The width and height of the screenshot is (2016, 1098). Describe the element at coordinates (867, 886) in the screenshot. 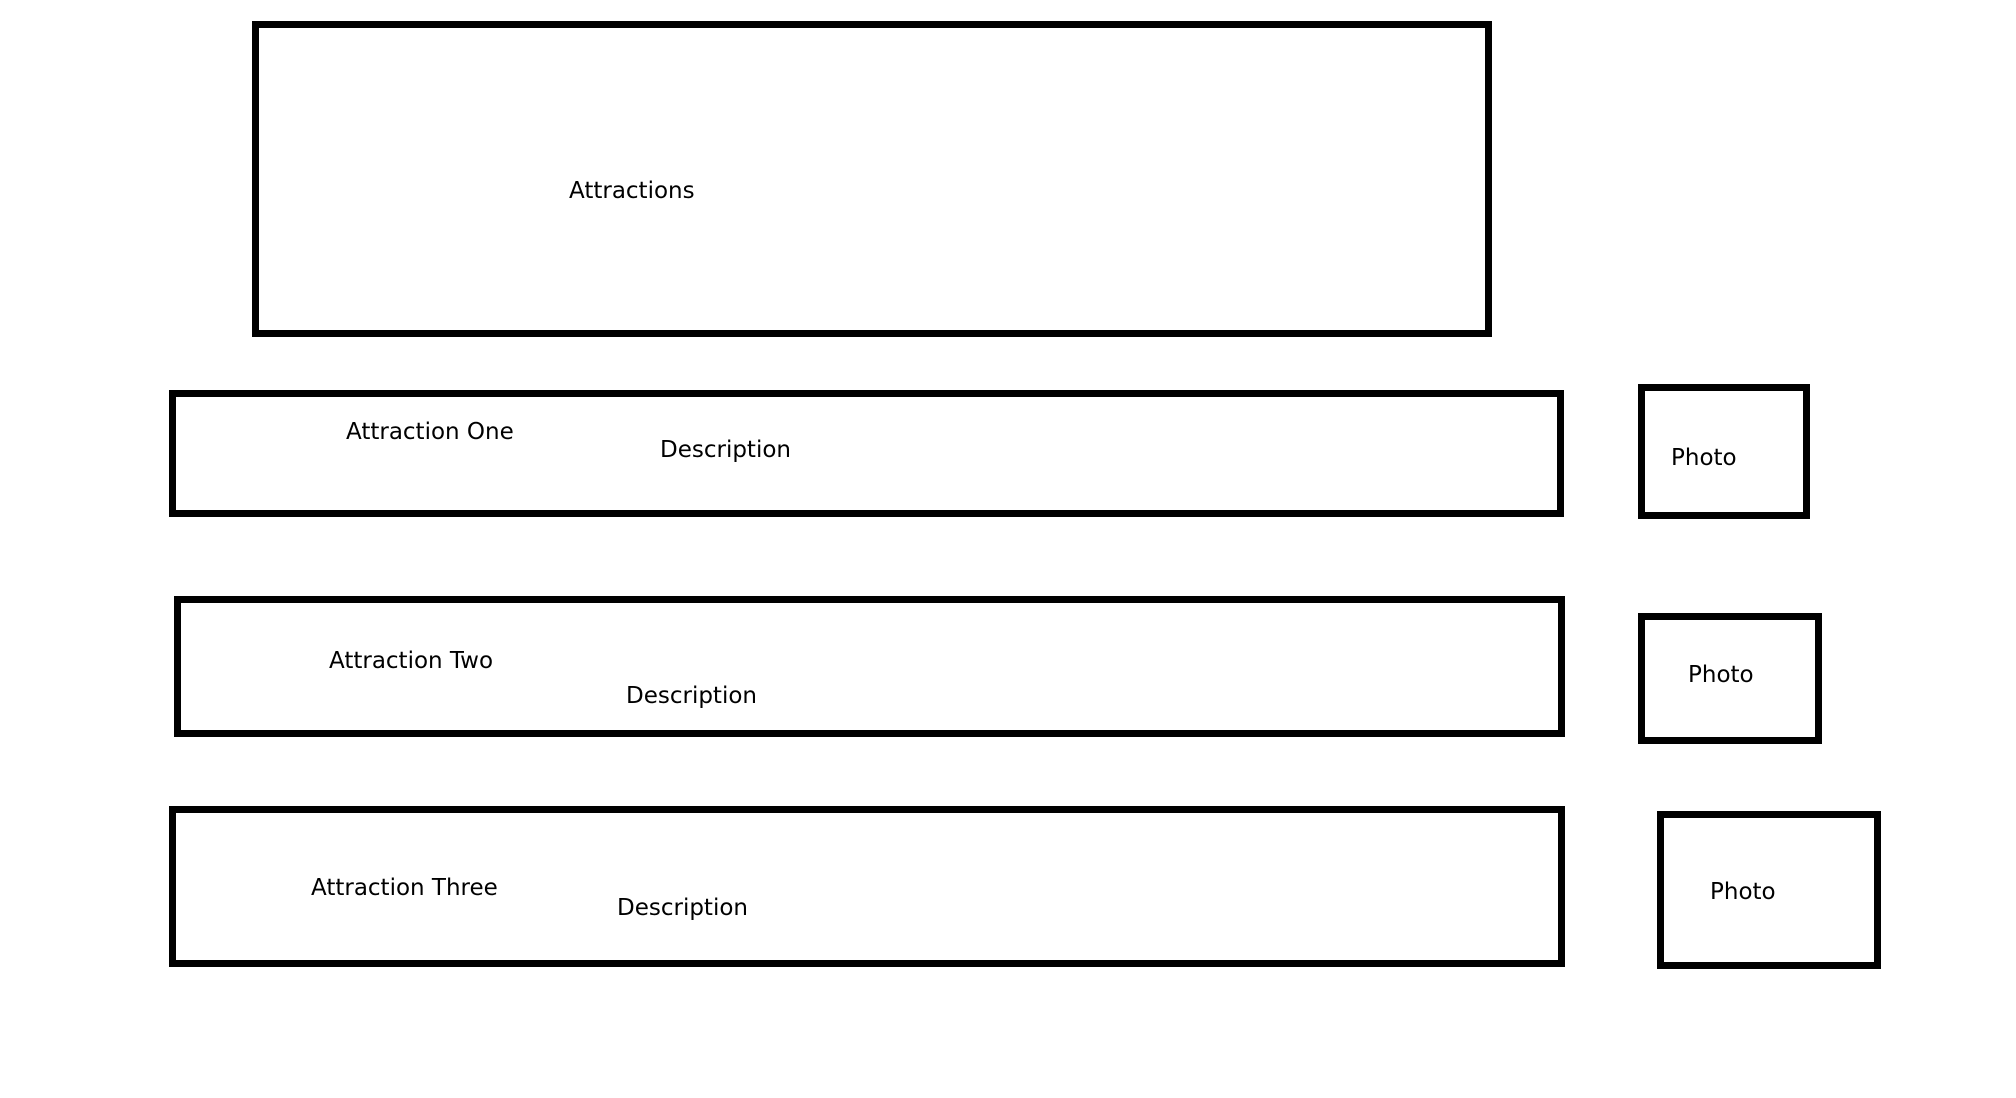

I see `attraction-row-three: Attraction Three Description` at that location.